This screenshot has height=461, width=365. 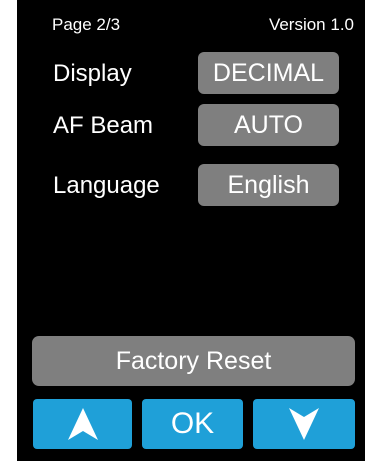 What do you see at coordinates (268, 125) in the screenshot?
I see `af-beam-value-button: AUTO` at bounding box center [268, 125].